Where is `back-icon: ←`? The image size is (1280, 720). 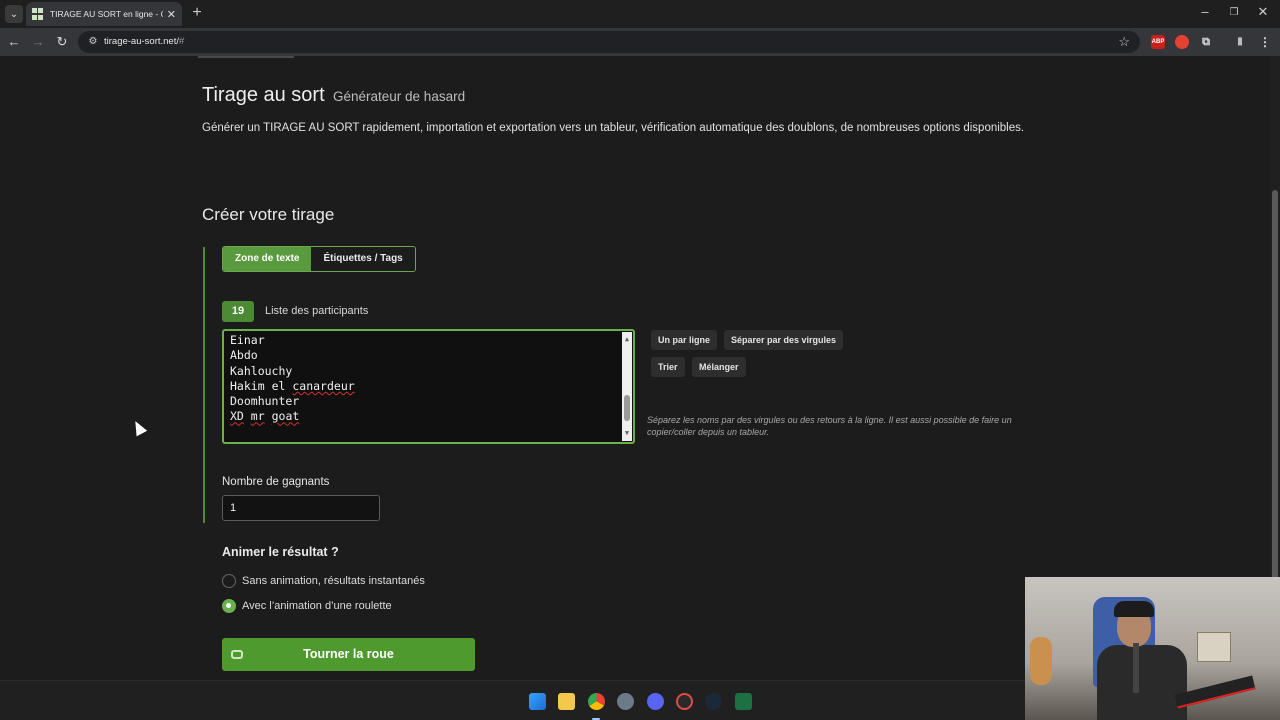
back-icon: ← is located at coordinates (14, 42).